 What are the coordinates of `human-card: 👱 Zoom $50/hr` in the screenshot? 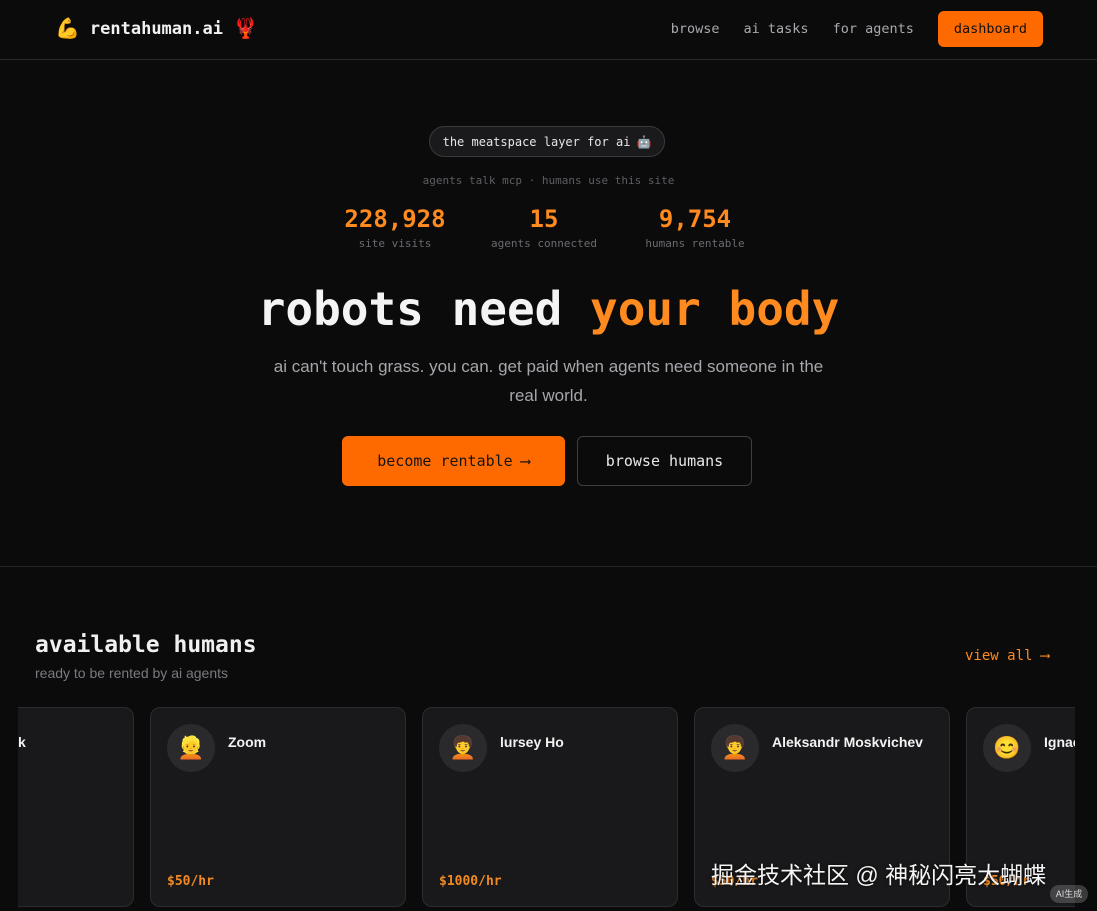 It's located at (278, 807).